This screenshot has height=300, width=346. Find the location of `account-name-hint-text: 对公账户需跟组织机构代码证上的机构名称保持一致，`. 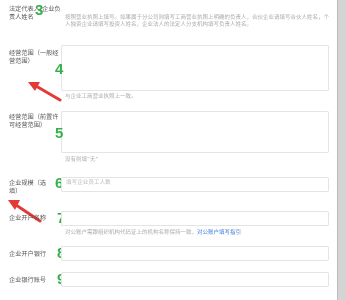

account-name-hint-text: 对公账户需跟组织机构代码证上的机构名称保持一致， is located at coordinates (131, 233).